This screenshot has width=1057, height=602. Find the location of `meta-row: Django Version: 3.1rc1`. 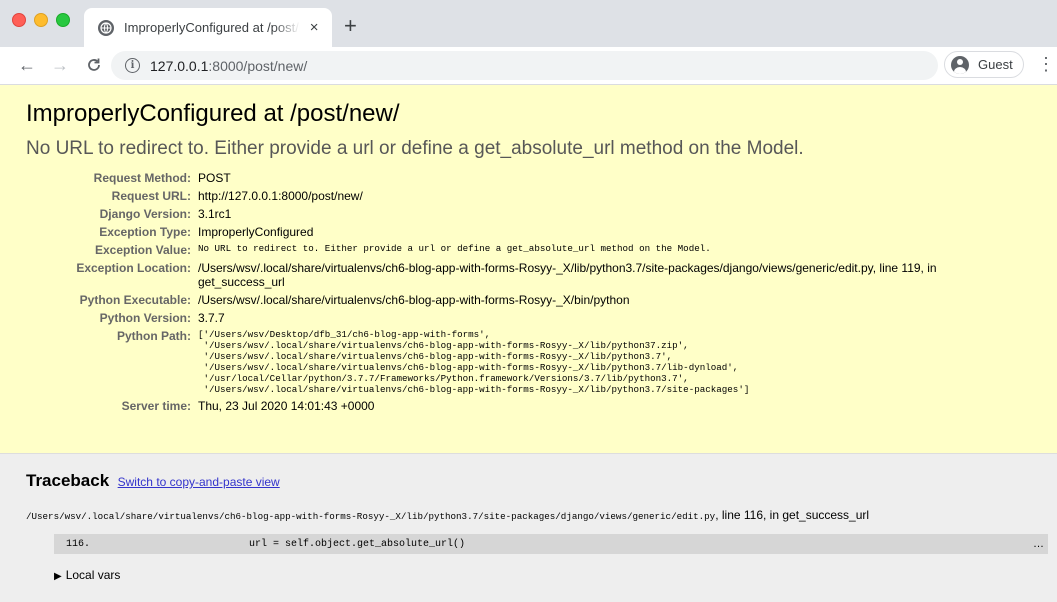

meta-row: Django Version: 3.1rc1 is located at coordinates (525, 214).